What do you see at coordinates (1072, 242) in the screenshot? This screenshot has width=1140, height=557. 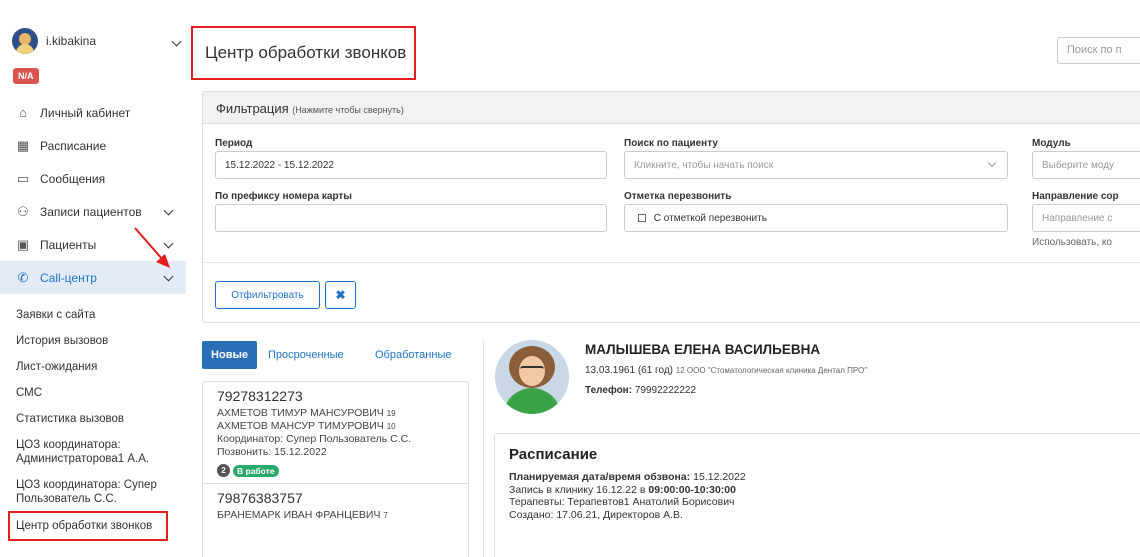 I see `direction-hint: Использовать, ко` at bounding box center [1072, 242].